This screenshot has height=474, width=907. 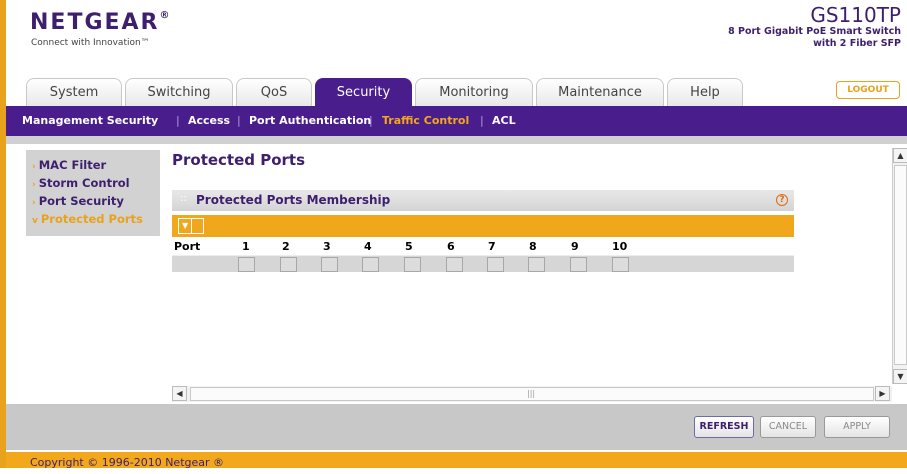 I want to click on subnav-management-security: Management Security, so click(x=90, y=120).